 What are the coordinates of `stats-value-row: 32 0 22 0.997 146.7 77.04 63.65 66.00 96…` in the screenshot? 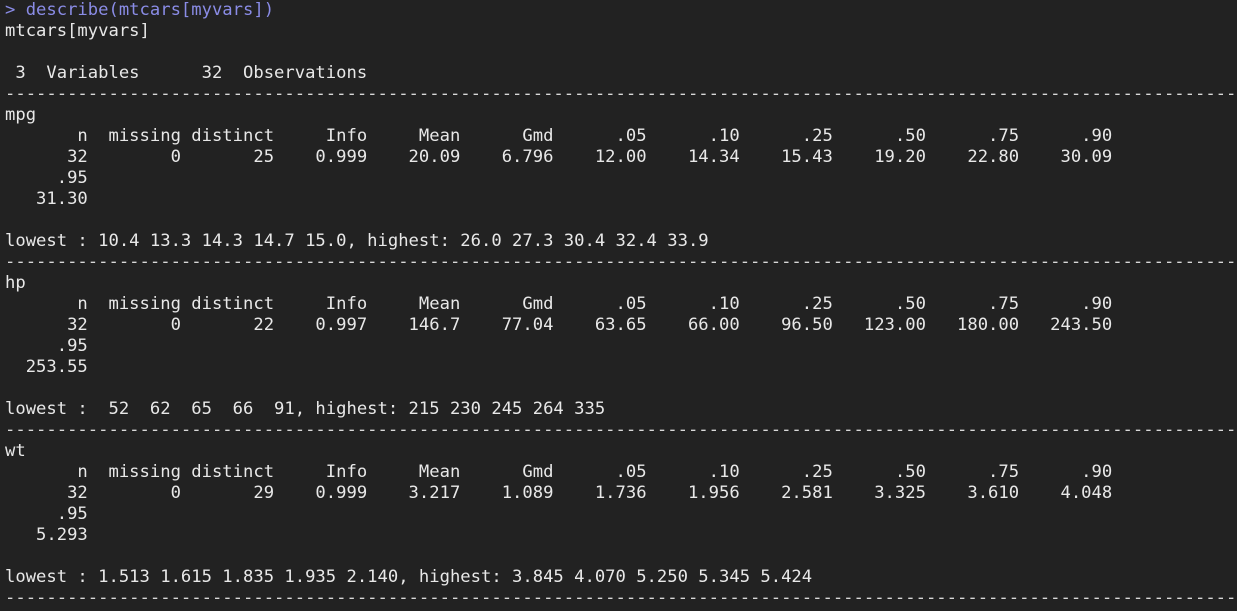 It's located at (559, 325).